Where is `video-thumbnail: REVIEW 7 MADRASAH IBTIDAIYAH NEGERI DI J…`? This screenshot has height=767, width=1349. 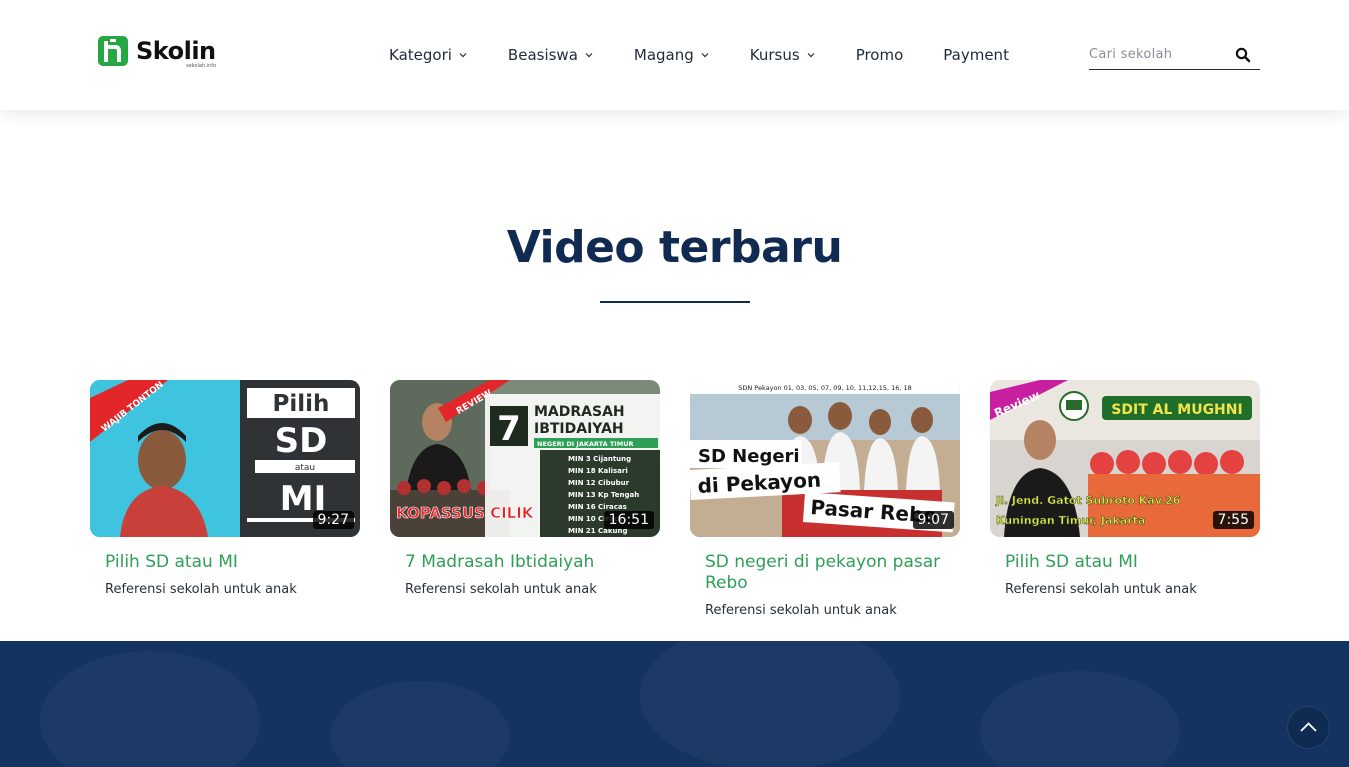 video-thumbnail: REVIEW 7 MADRASAH IBTIDAIYAH NEGERI DI J… is located at coordinates (525, 458).